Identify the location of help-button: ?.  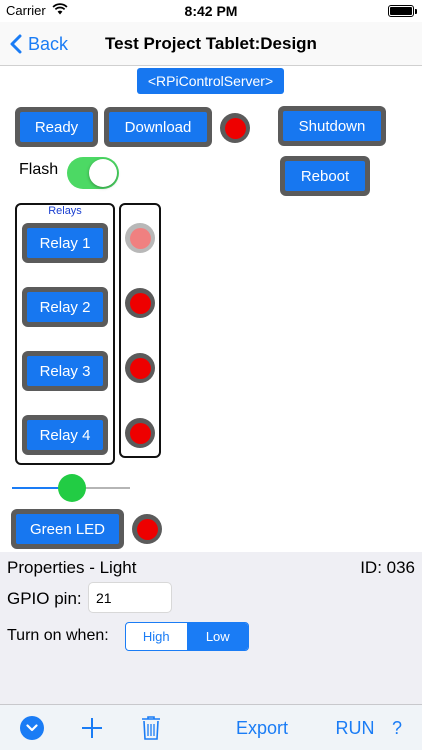
(397, 728).